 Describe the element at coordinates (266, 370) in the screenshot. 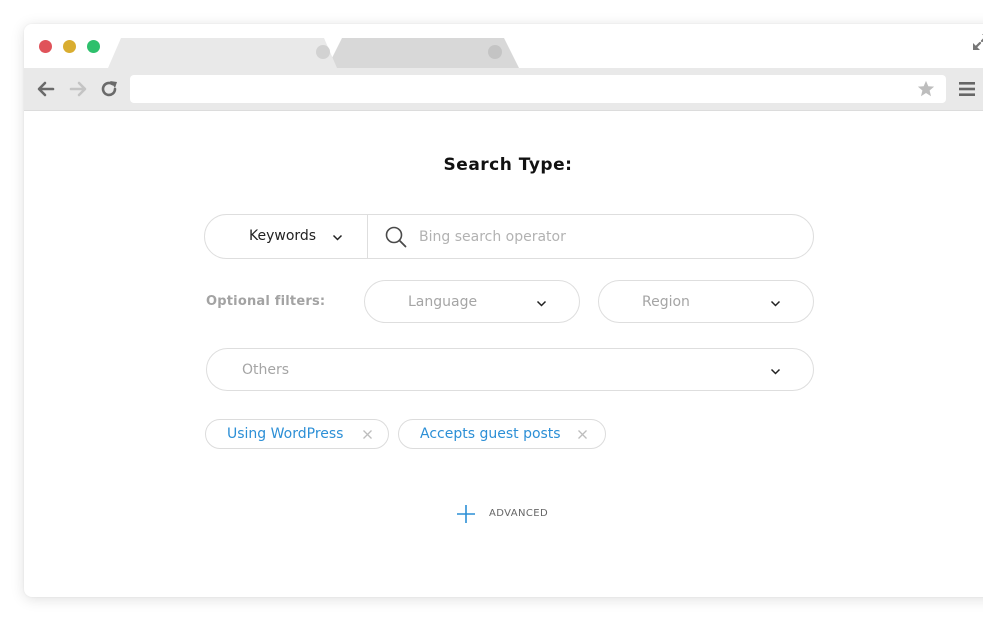

I see `others-label: Others` at that location.